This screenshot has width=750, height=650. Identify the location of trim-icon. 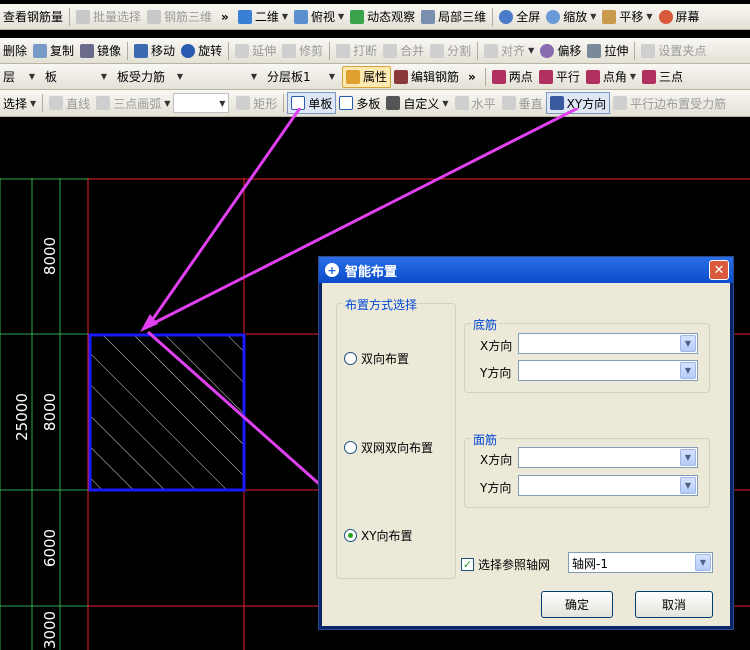
(289, 50).